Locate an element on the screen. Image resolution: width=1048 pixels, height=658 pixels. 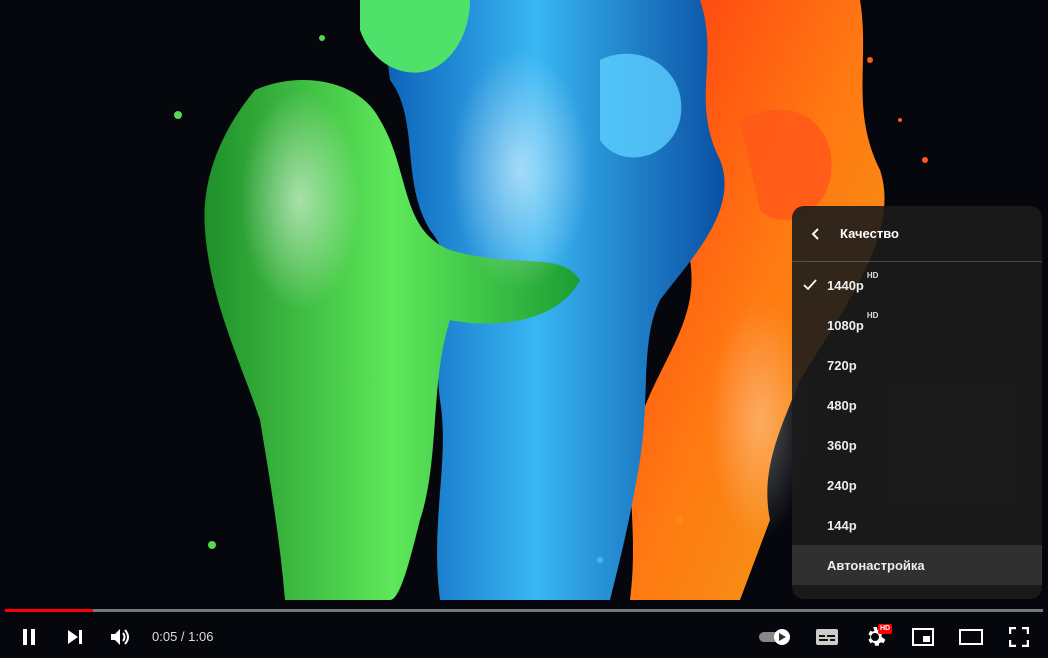
quality-option-1440p: 1440p HD is located at coordinates (917, 285).